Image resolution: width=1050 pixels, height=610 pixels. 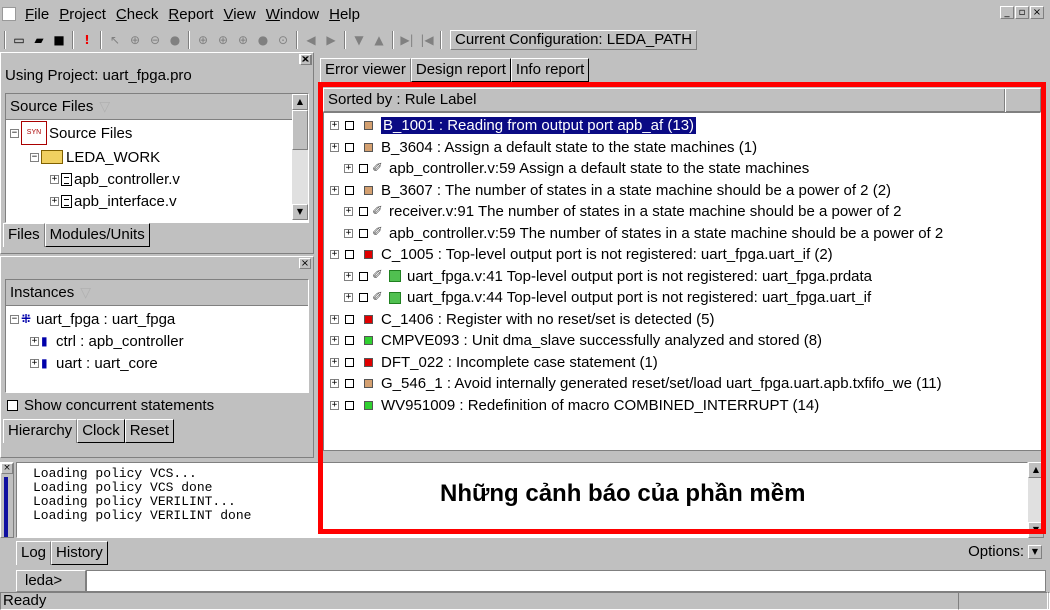 What do you see at coordinates (137, 14) in the screenshot?
I see `menu-check: Check` at bounding box center [137, 14].